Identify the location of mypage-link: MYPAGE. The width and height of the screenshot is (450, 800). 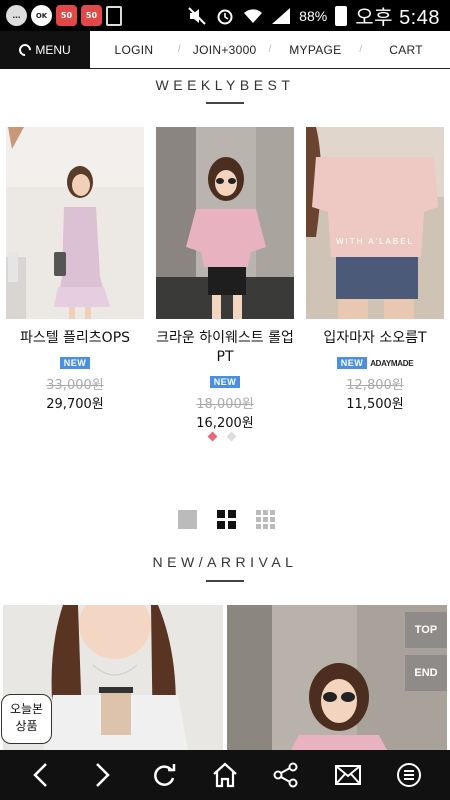
(315, 50).